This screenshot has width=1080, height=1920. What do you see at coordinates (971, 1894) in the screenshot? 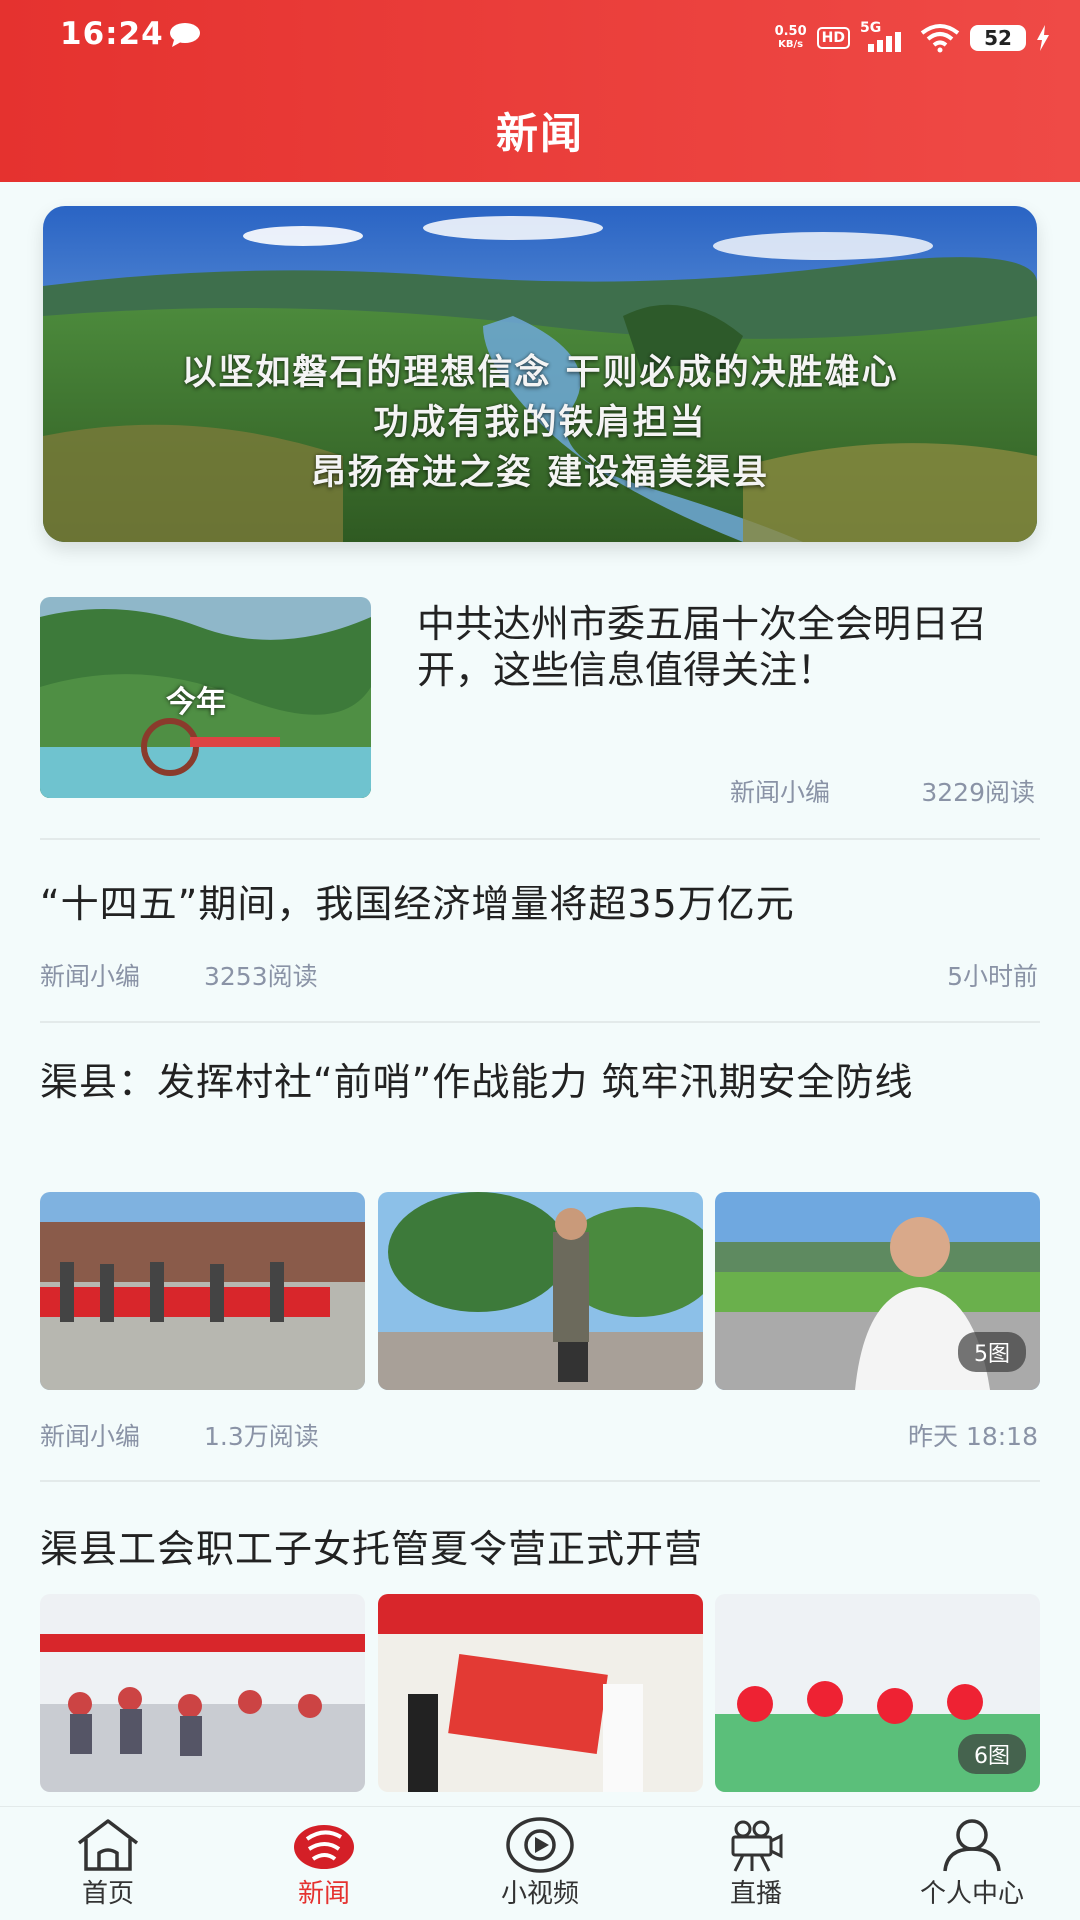
I see `nav-label: 个人中心` at bounding box center [971, 1894].